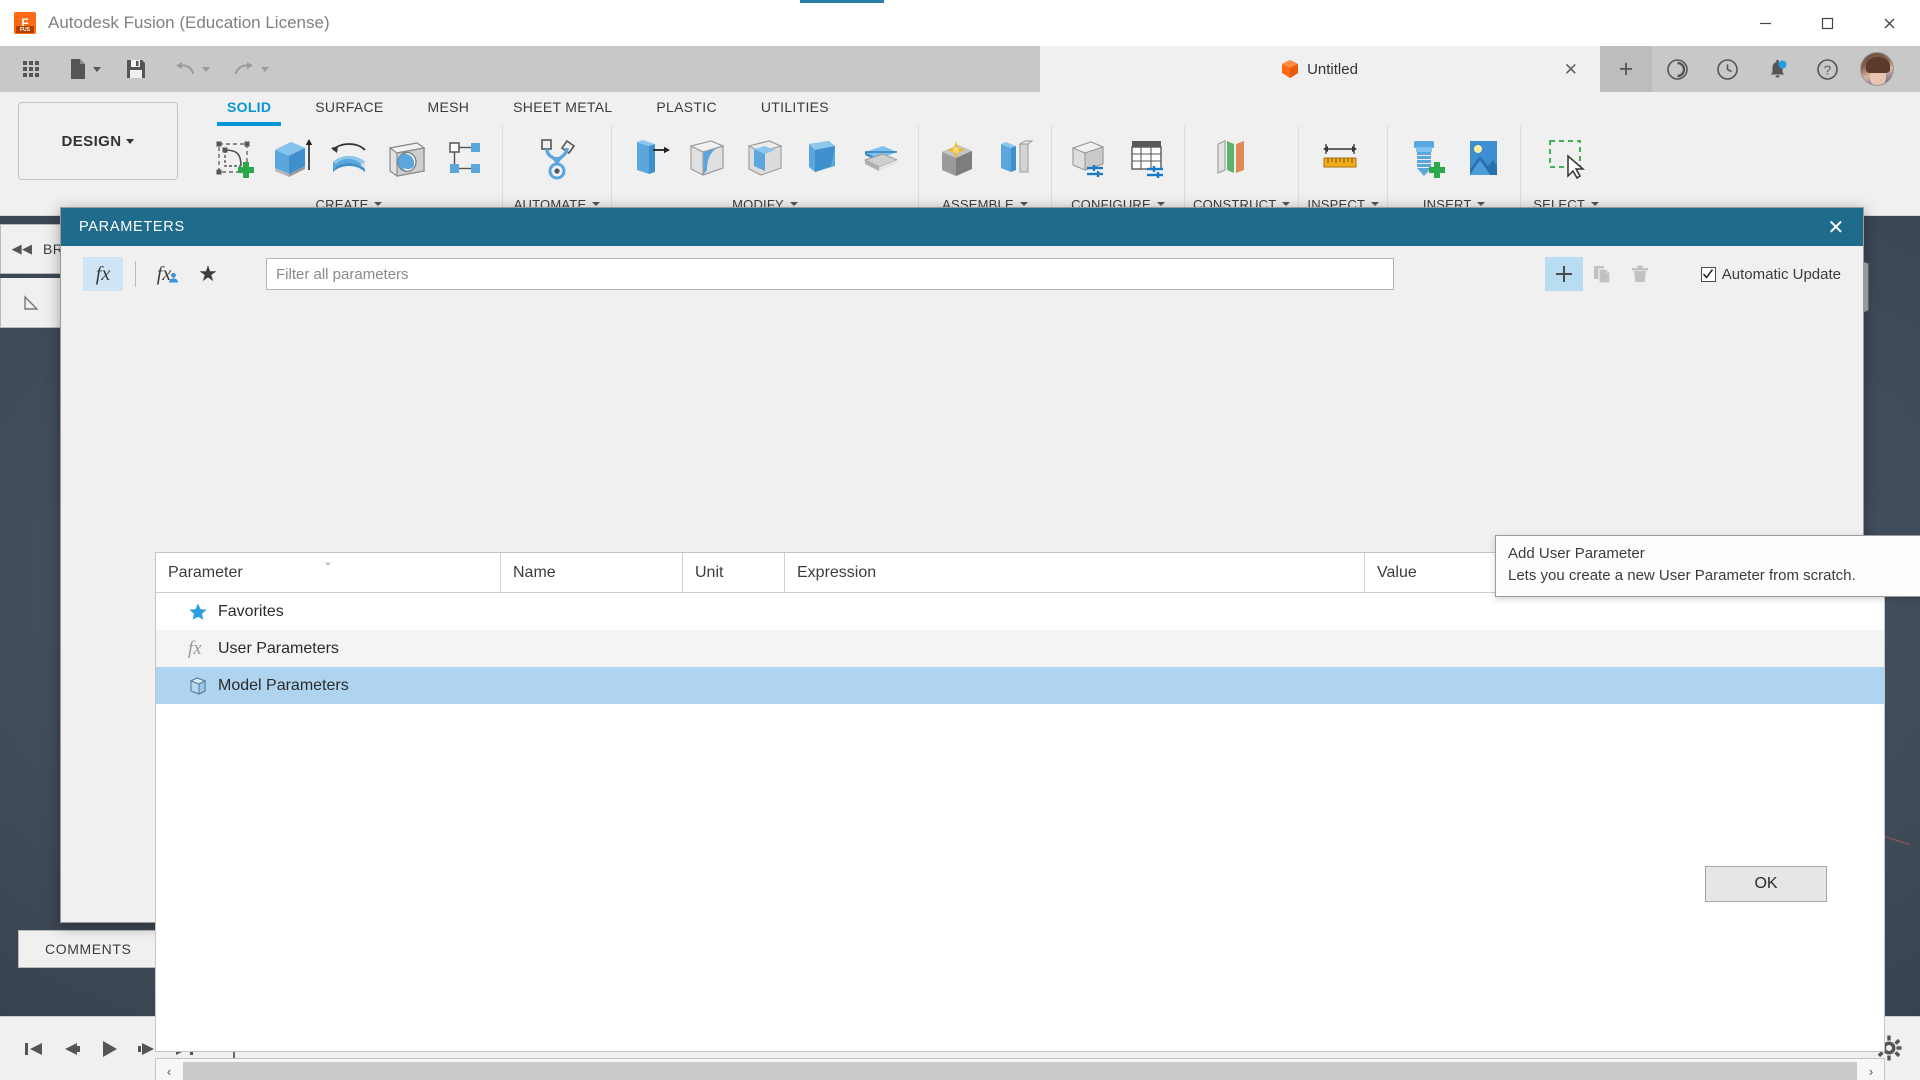  Describe the element at coordinates (1147, 158) in the screenshot. I see `configure-table-button` at that location.